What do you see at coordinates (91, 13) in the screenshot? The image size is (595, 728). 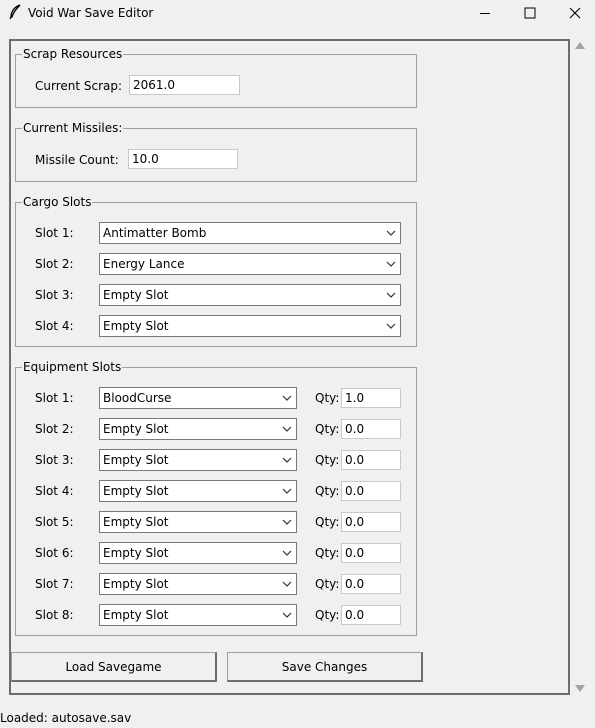 I see `window-title: Void War Save Editor` at bounding box center [91, 13].